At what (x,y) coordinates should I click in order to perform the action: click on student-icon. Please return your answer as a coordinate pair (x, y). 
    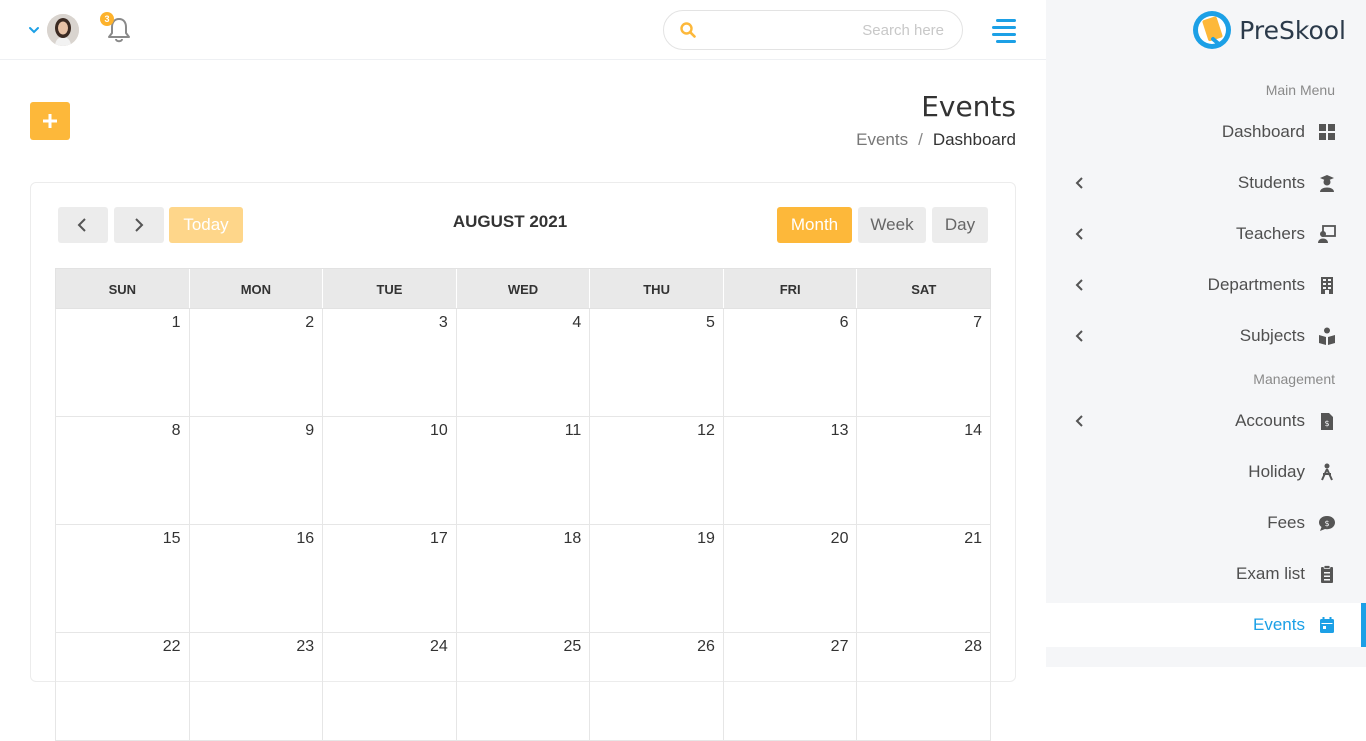
    Looking at the image, I should click on (1327, 183).